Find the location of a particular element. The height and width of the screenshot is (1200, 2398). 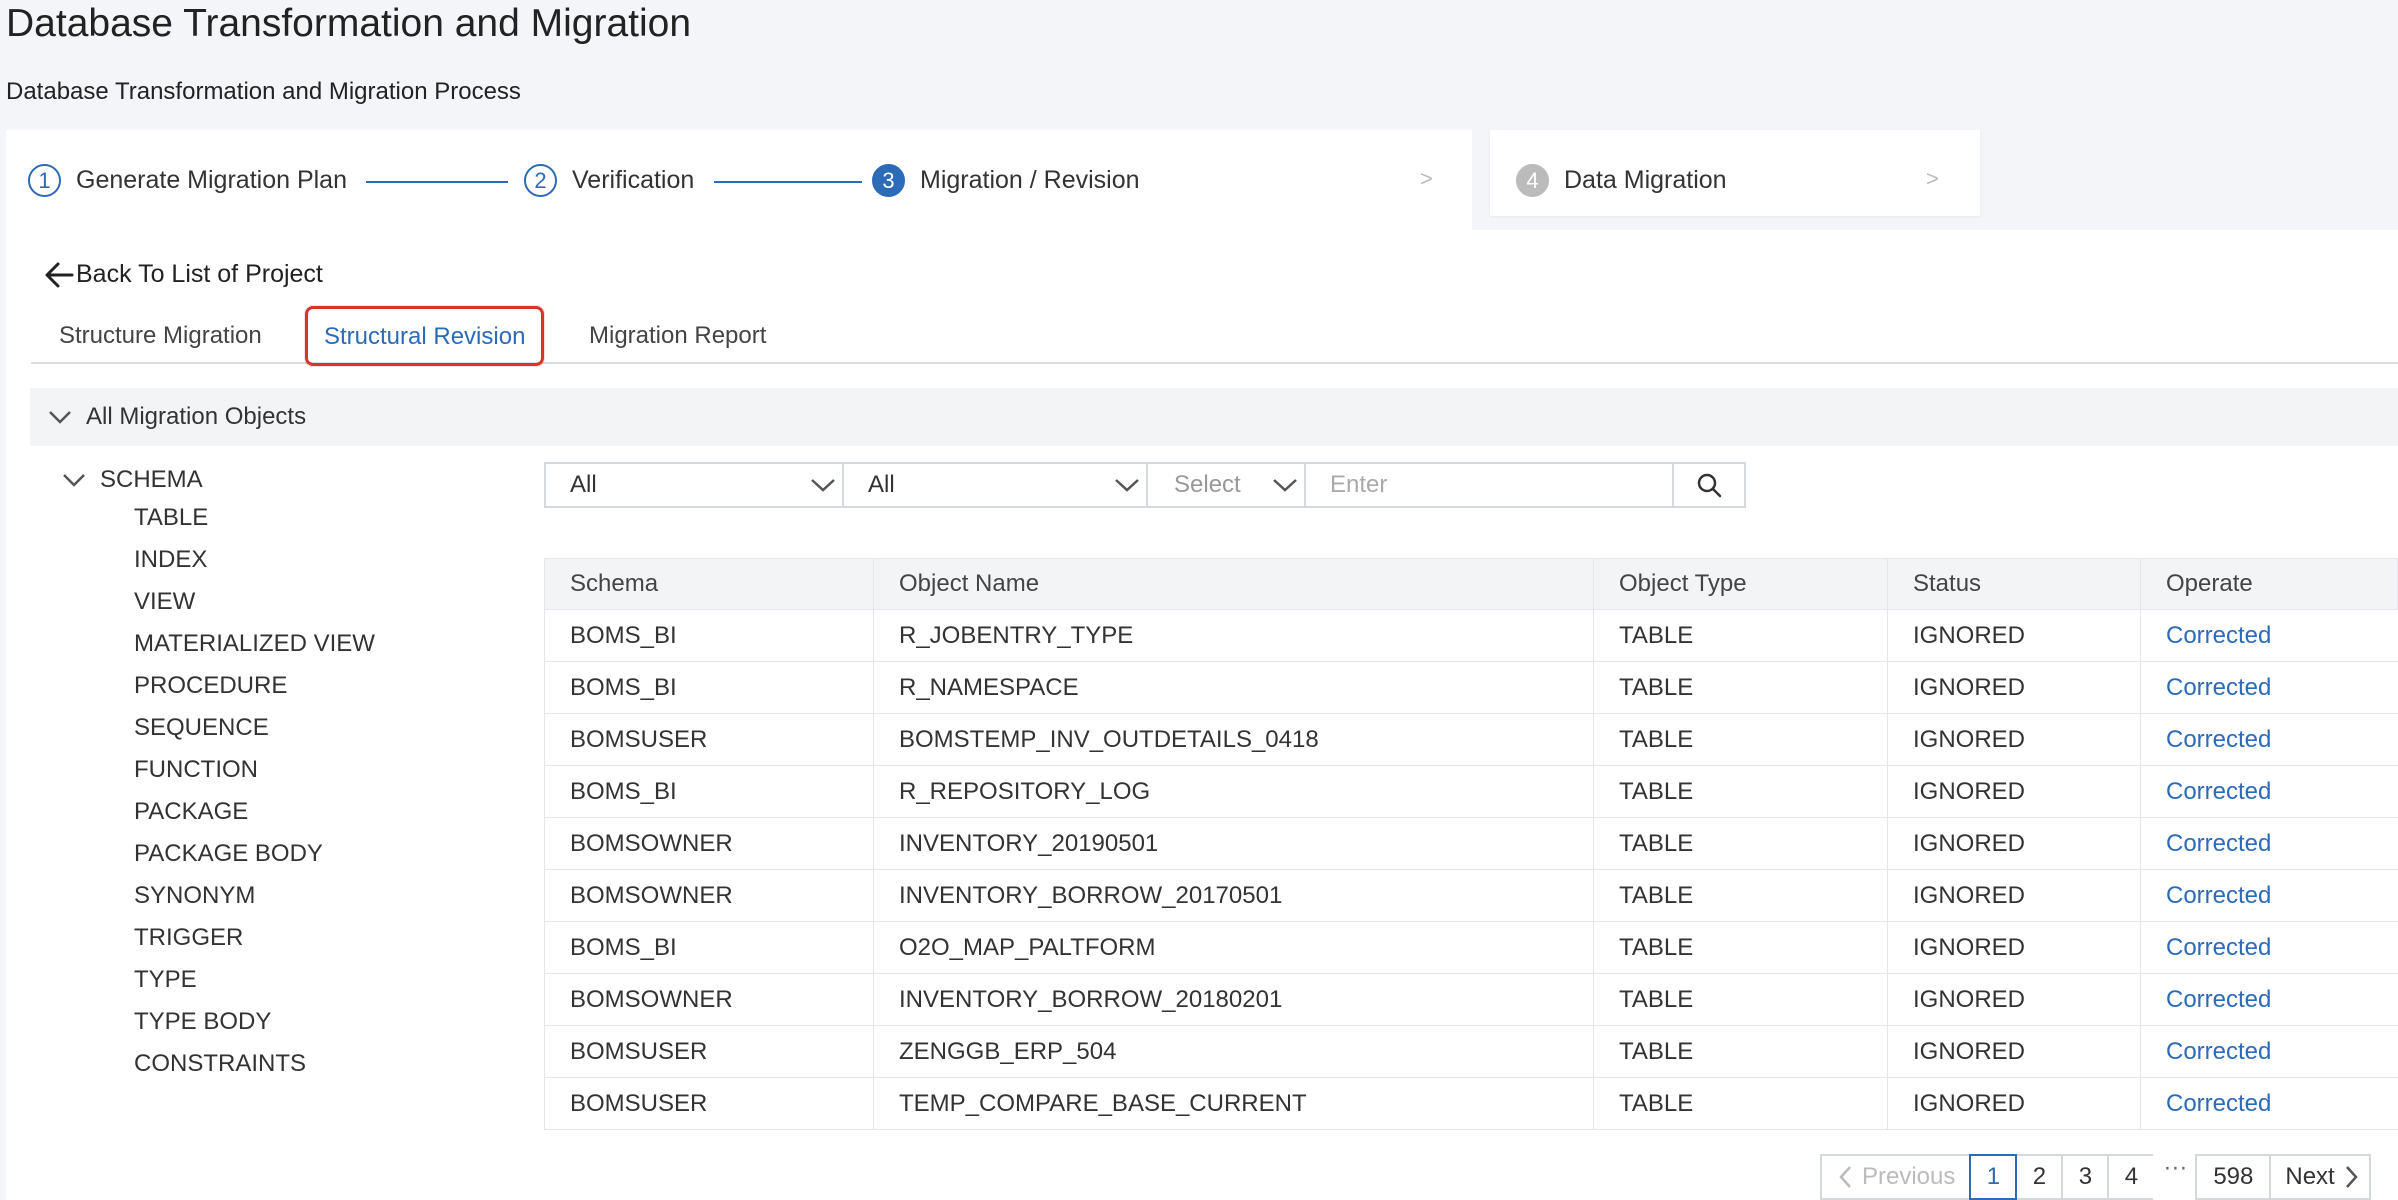

page-button-4: 4 is located at coordinates (2131, 1177).